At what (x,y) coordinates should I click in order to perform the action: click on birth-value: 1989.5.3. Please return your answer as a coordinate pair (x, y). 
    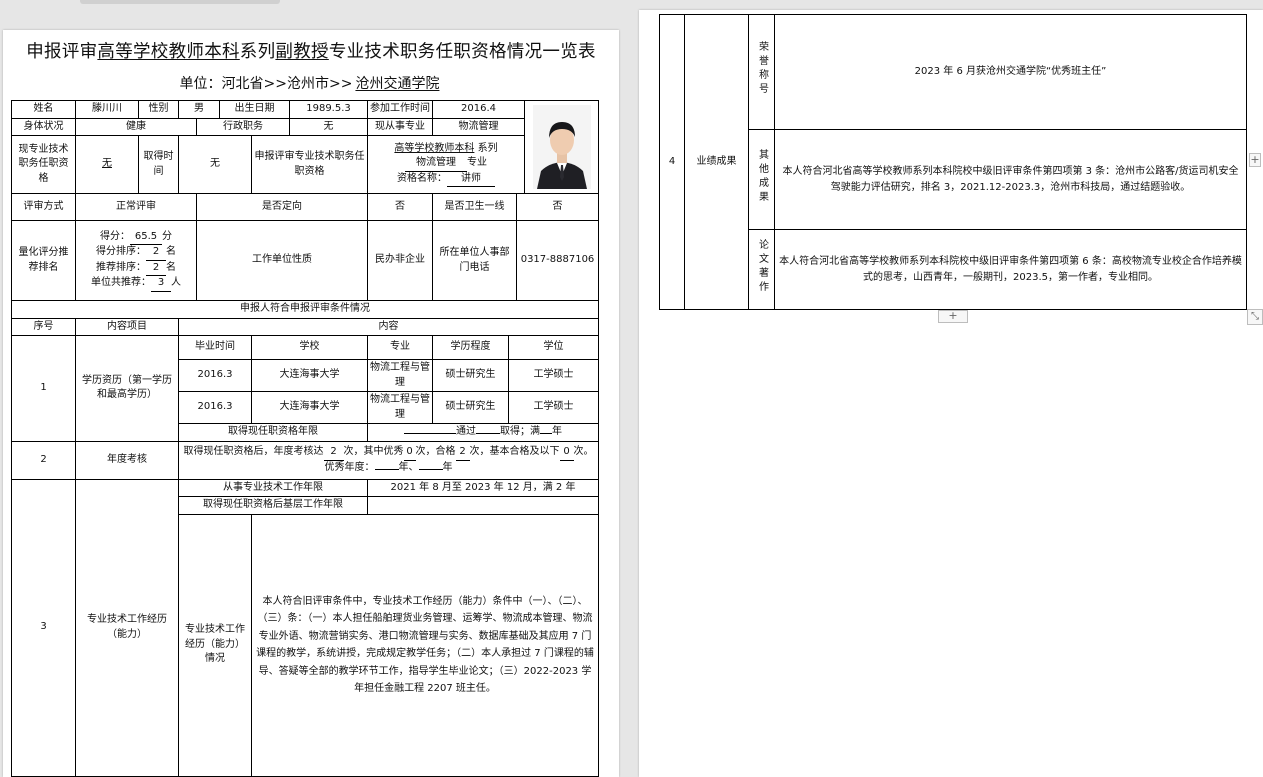
    Looking at the image, I should click on (328, 109).